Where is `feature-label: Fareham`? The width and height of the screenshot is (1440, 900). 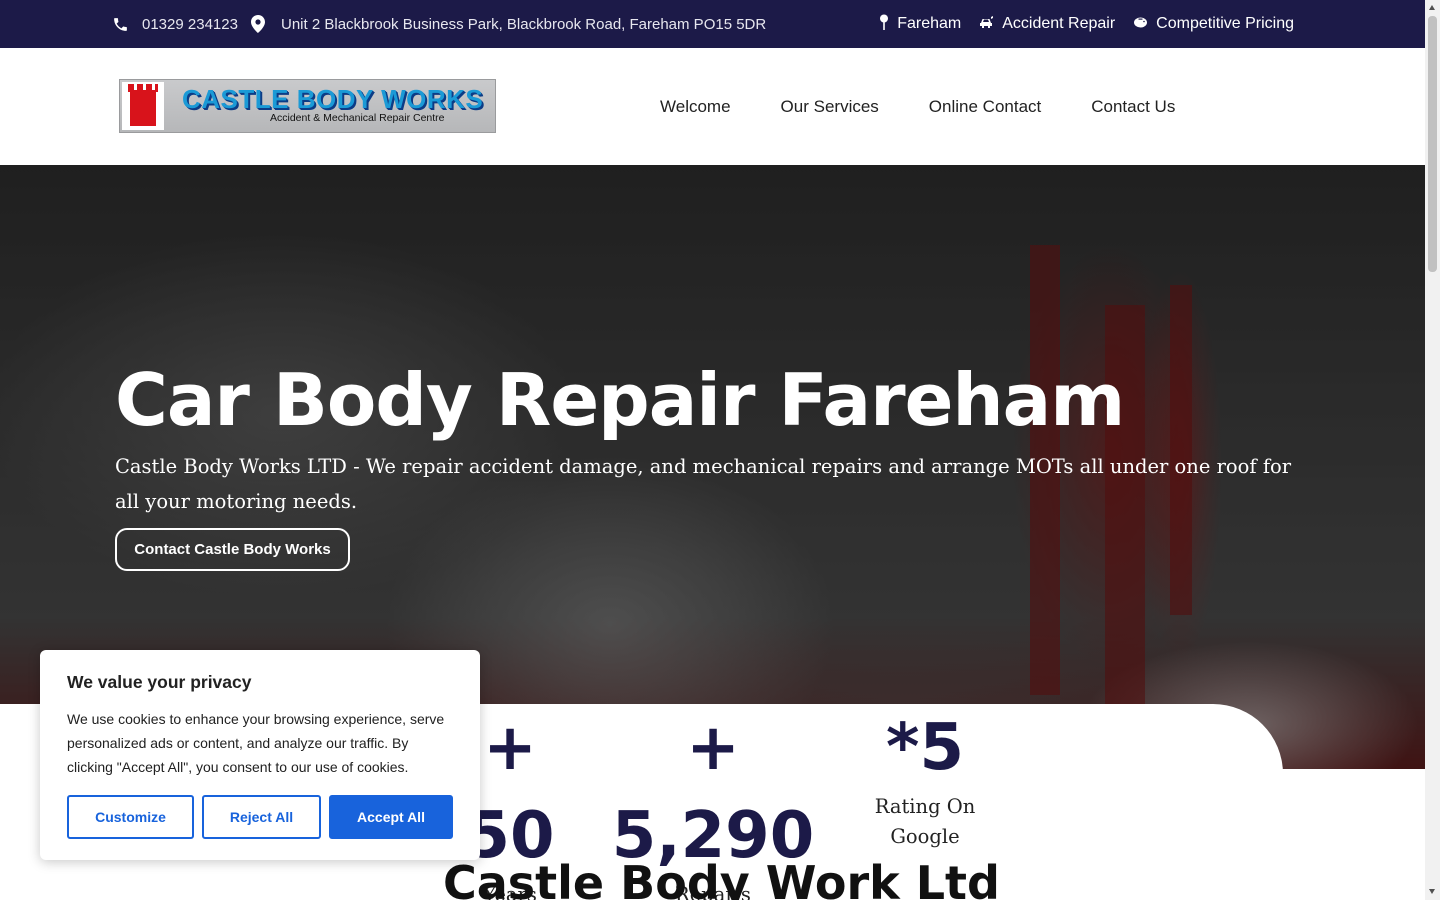
feature-label: Fareham is located at coordinates (929, 23).